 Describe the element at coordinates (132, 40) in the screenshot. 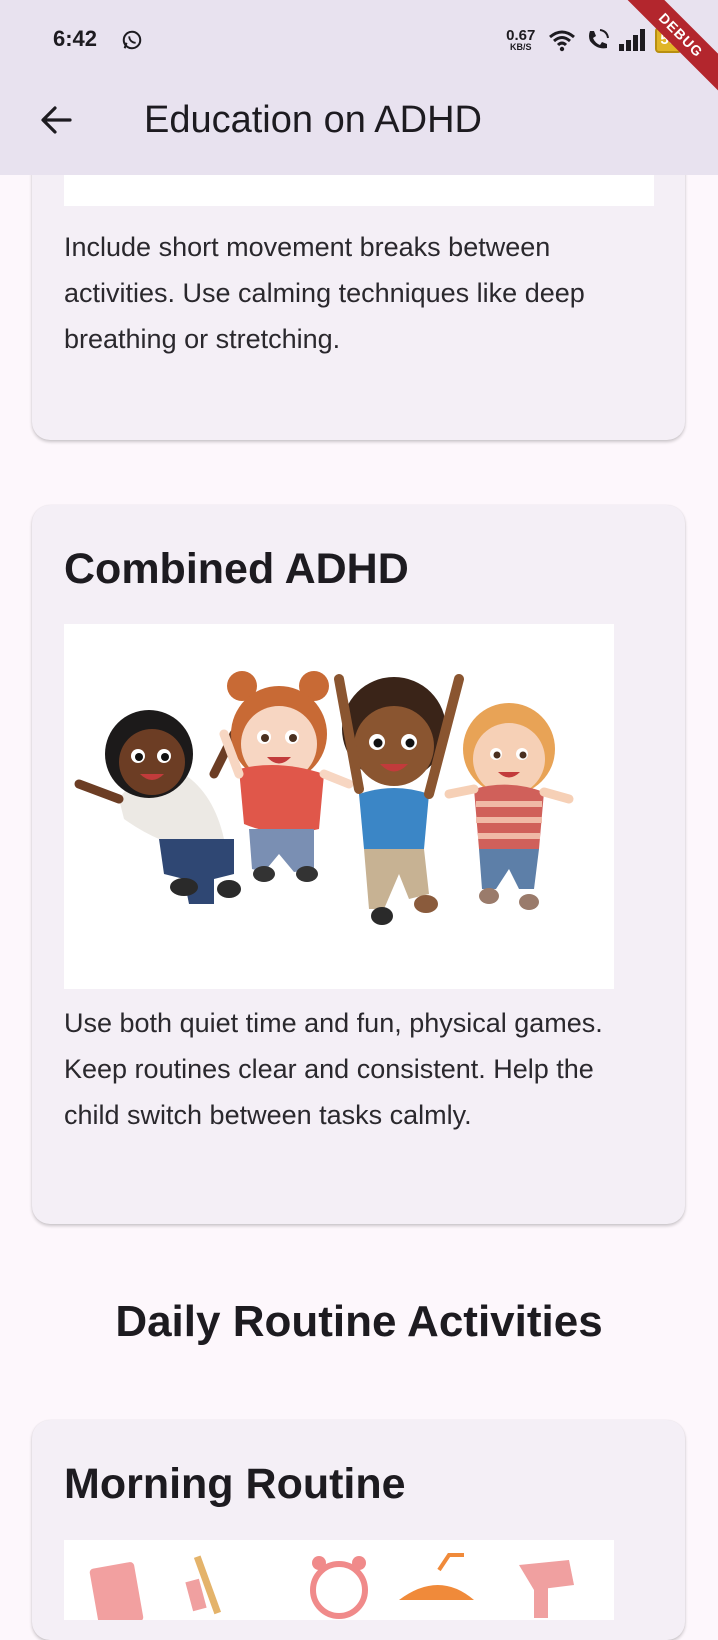

I see `whatsapp-icon` at that location.